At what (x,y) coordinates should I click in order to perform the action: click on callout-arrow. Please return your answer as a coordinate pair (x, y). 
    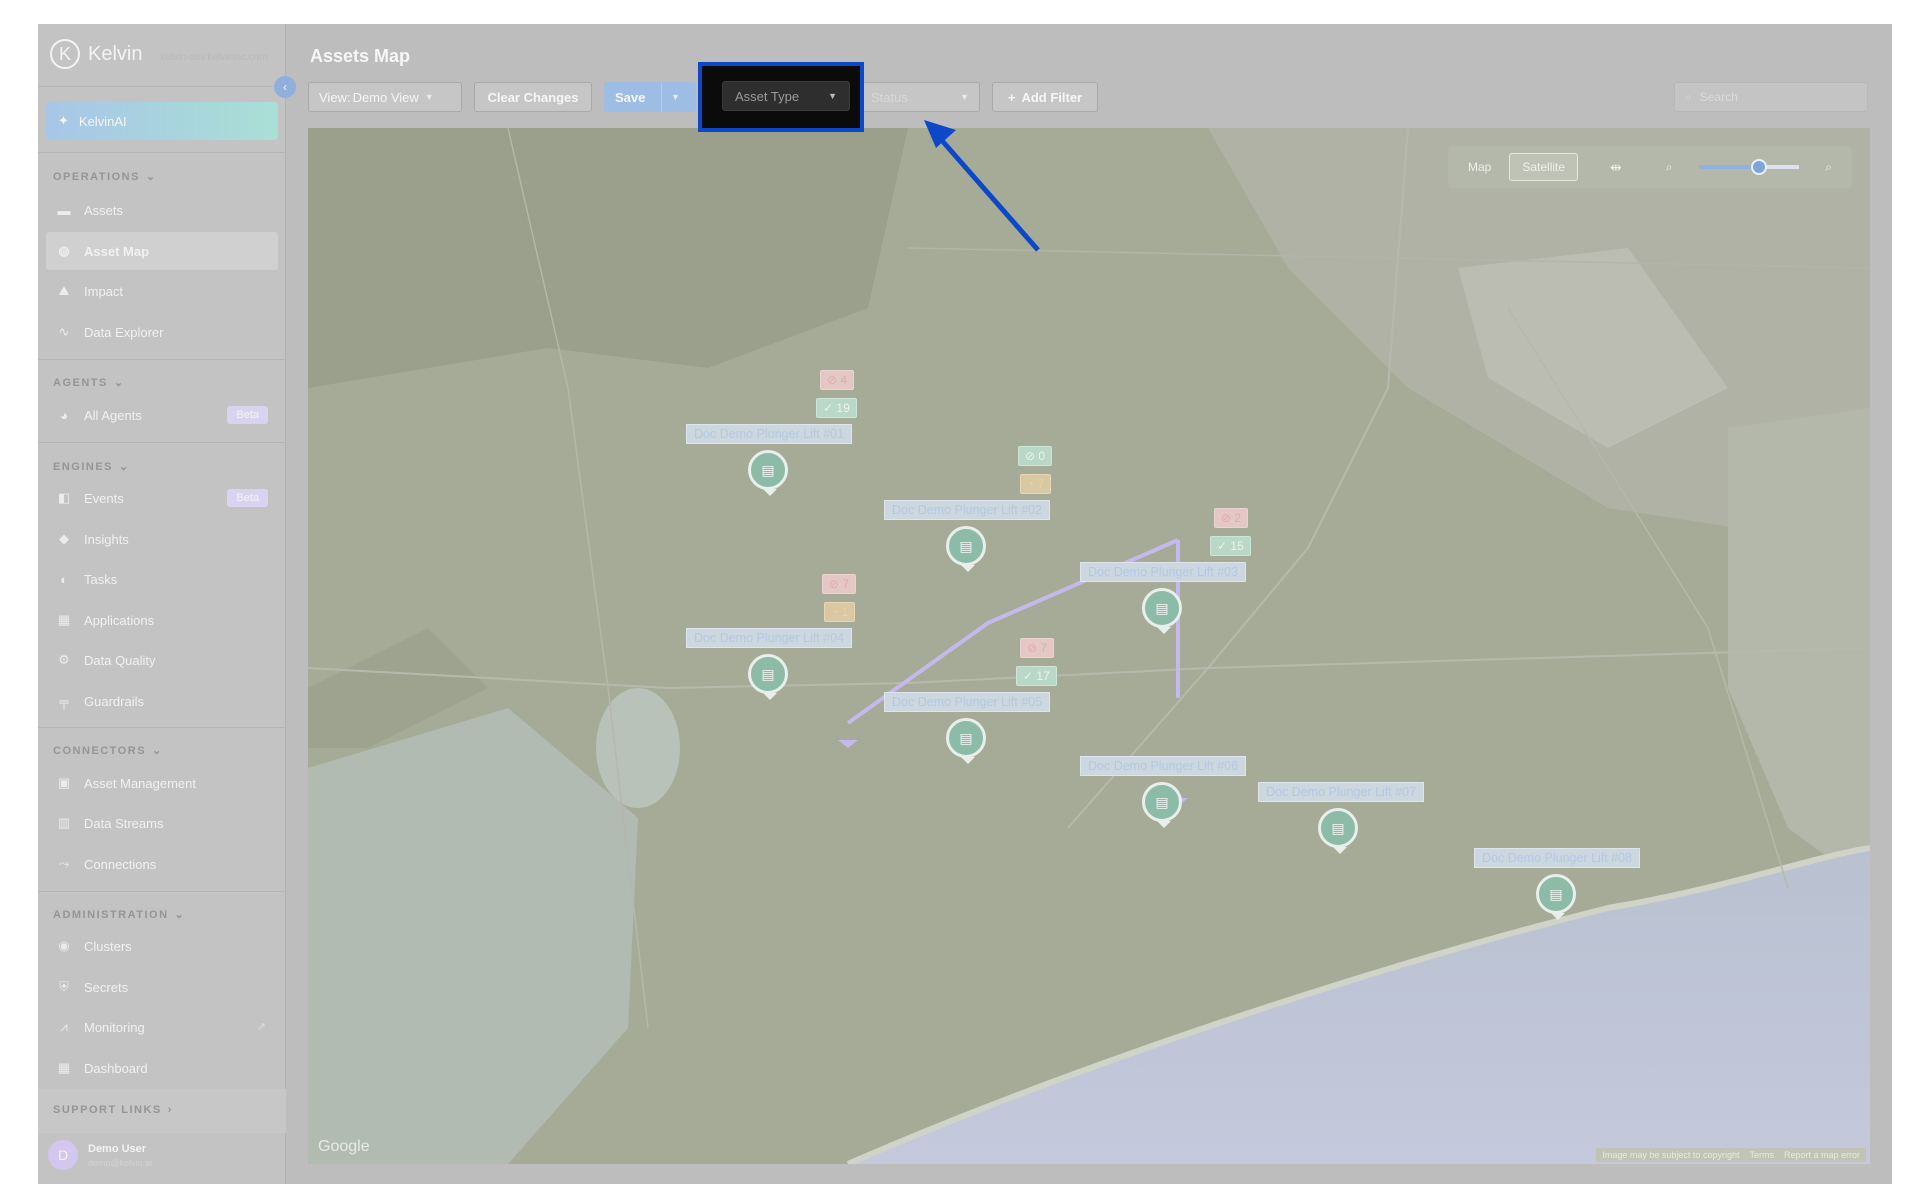
    Looking at the image, I should click on (982, 186).